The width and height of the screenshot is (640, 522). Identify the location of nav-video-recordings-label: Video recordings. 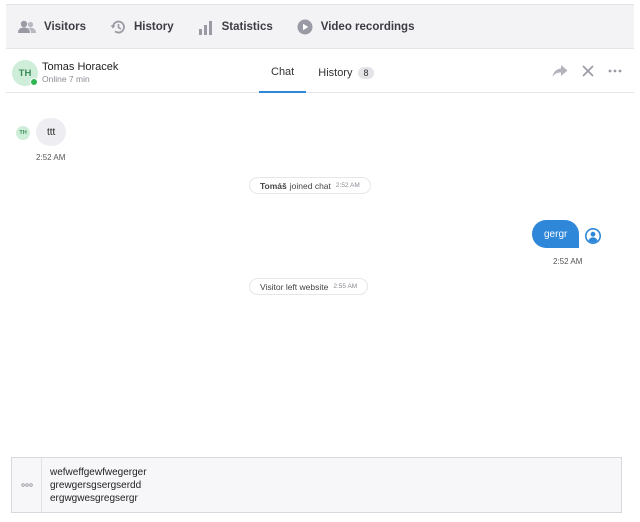
(367, 26).